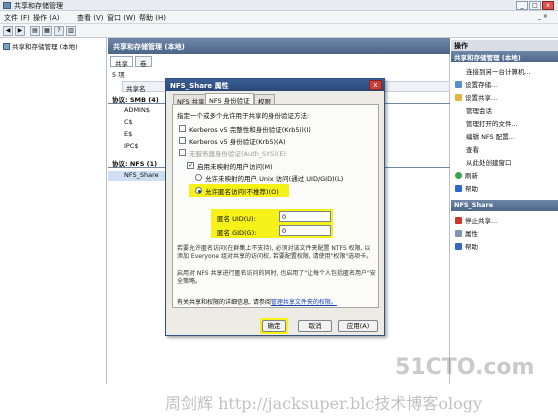 The image size is (558, 419). Describe the element at coordinates (20, 31) in the screenshot. I see `forward-icon: ▶` at that location.